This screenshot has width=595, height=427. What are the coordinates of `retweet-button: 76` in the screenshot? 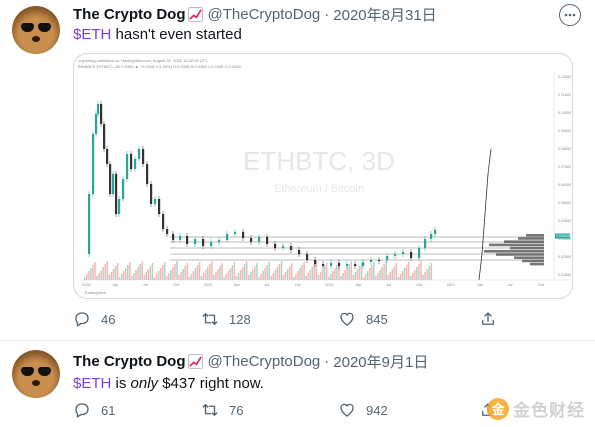 It's located at (222, 410).